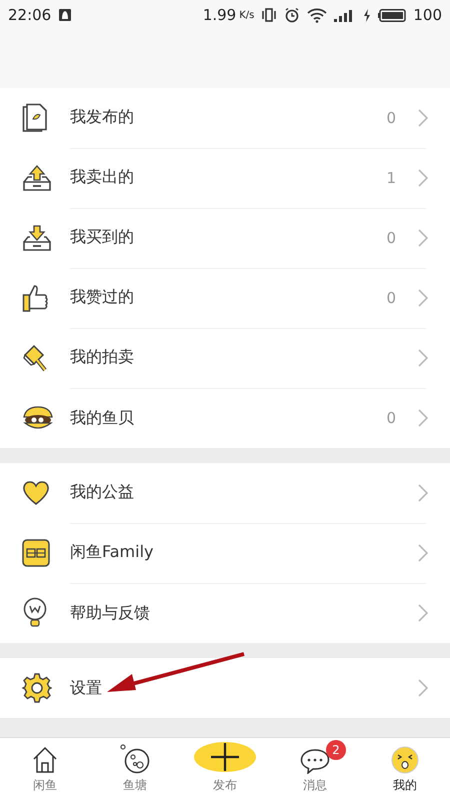 This screenshot has height=800, width=450. I want to click on tab-bar-item: 发布, so click(225, 769).